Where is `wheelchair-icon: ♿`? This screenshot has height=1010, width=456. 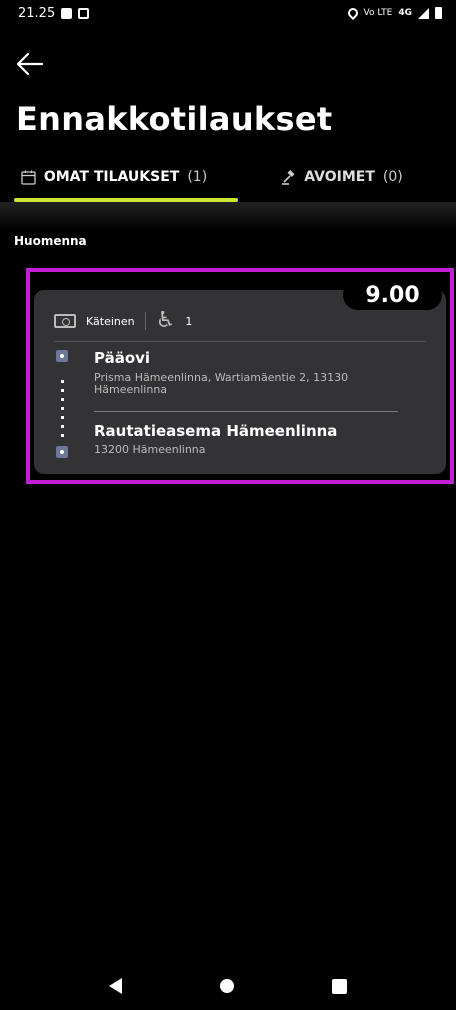
wheelchair-icon: ♿ is located at coordinates (165, 320).